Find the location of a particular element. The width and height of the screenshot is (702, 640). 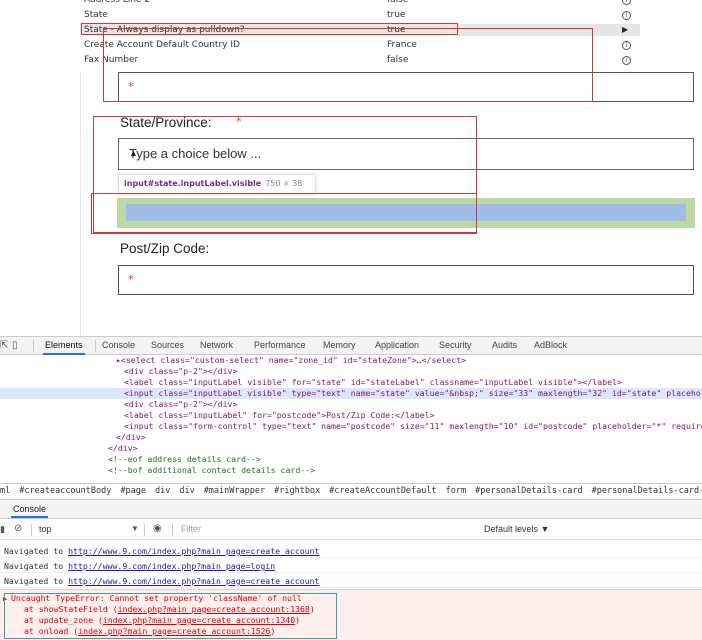

log-levels-dropdown: Default levels ▼ is located at coordinates (516, 529).